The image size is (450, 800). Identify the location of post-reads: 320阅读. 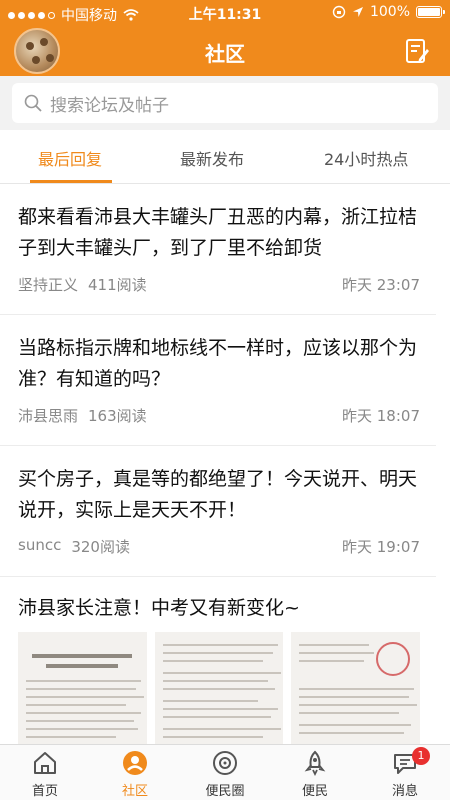
(100, 547).